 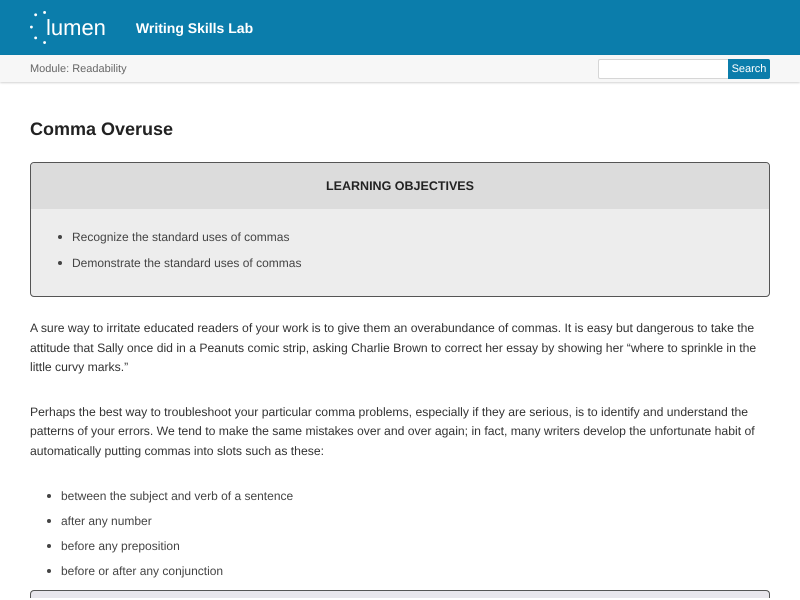 I want to click on objective-text: Demonstrate the standard uses of commas, so click(x=187, y=263).